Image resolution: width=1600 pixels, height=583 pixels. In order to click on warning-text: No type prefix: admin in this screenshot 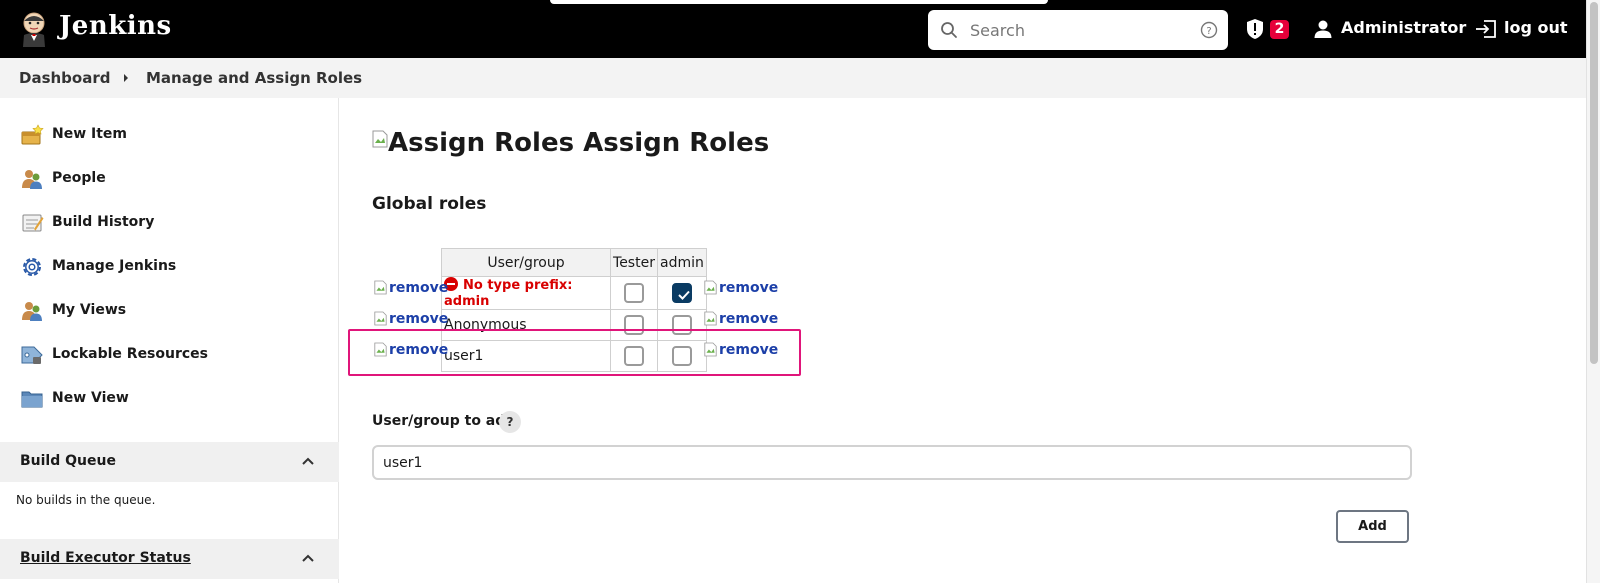, I will do `click(508, 293)`.